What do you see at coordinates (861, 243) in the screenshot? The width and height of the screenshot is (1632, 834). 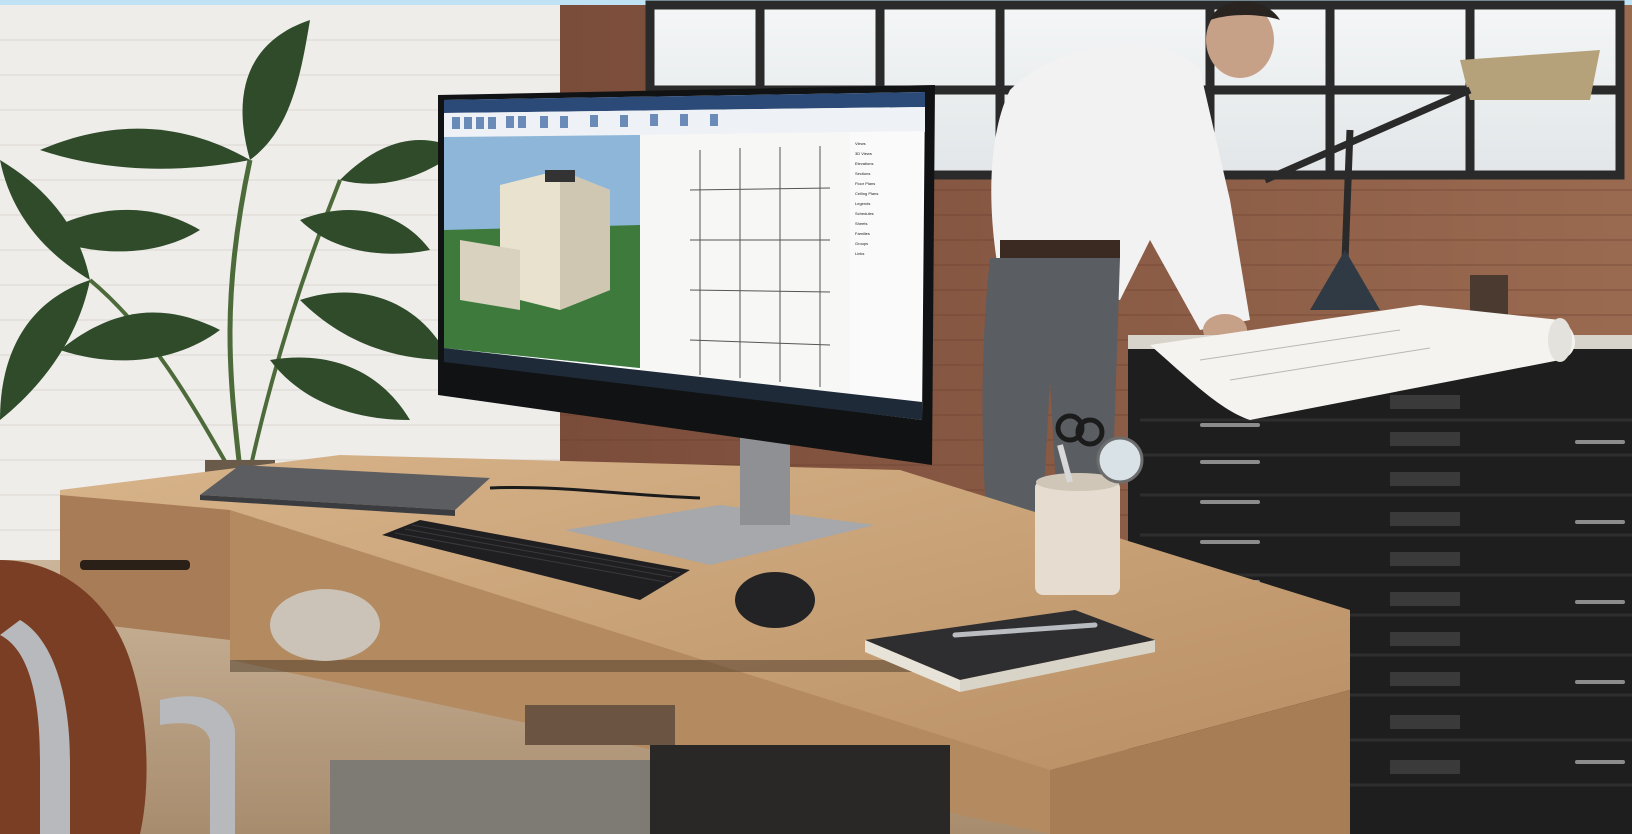 I see `tree-item: Groups` at bounding box center [861, 243].